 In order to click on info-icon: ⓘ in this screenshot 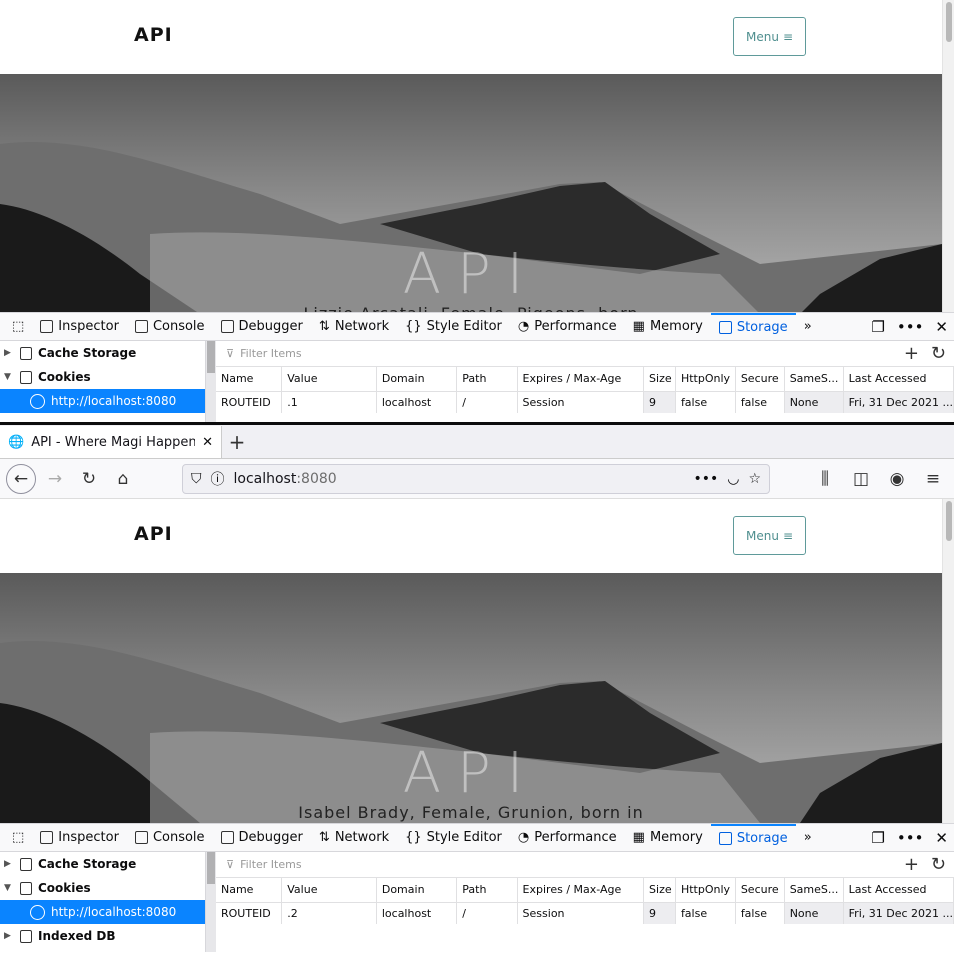, I will do `click(218, 479)`.